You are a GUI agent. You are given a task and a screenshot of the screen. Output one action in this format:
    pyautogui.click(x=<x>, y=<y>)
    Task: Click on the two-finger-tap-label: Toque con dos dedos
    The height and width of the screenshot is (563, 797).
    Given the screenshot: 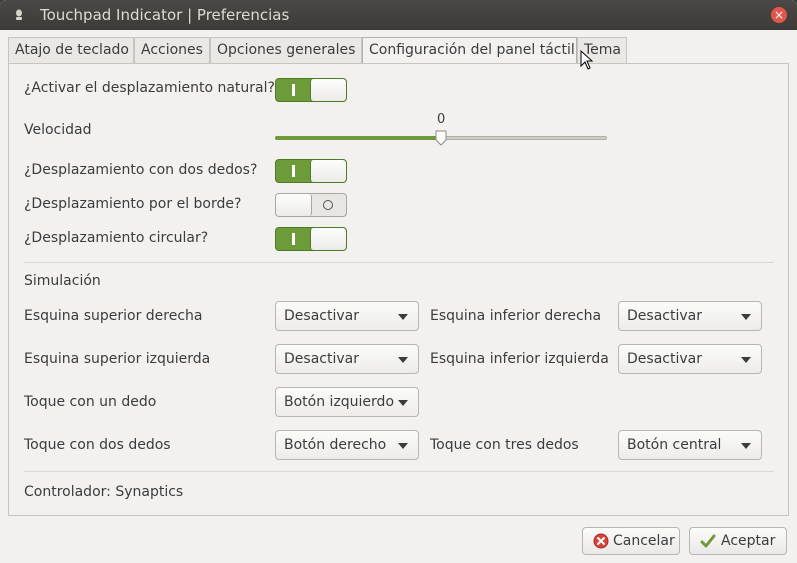 What is the action you would take?
    pyautogui.click(x=97, y=445)
    